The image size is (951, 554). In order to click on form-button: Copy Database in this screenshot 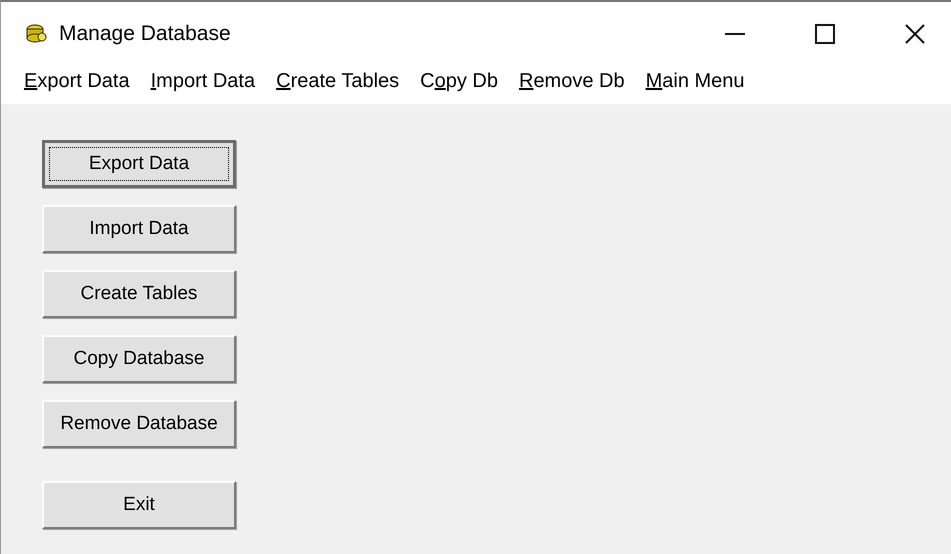, I will do `click(139, 359)`.